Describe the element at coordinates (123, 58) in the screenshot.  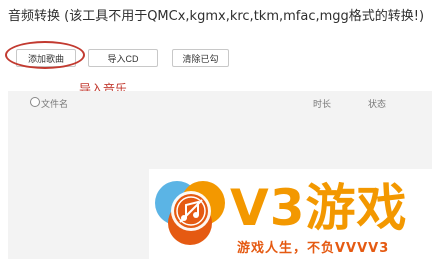
I see `import-cd-button: 导入CD` at that location.